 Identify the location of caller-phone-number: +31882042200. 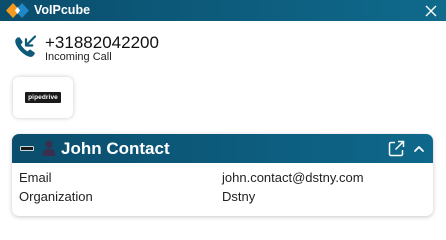
(102, 42).